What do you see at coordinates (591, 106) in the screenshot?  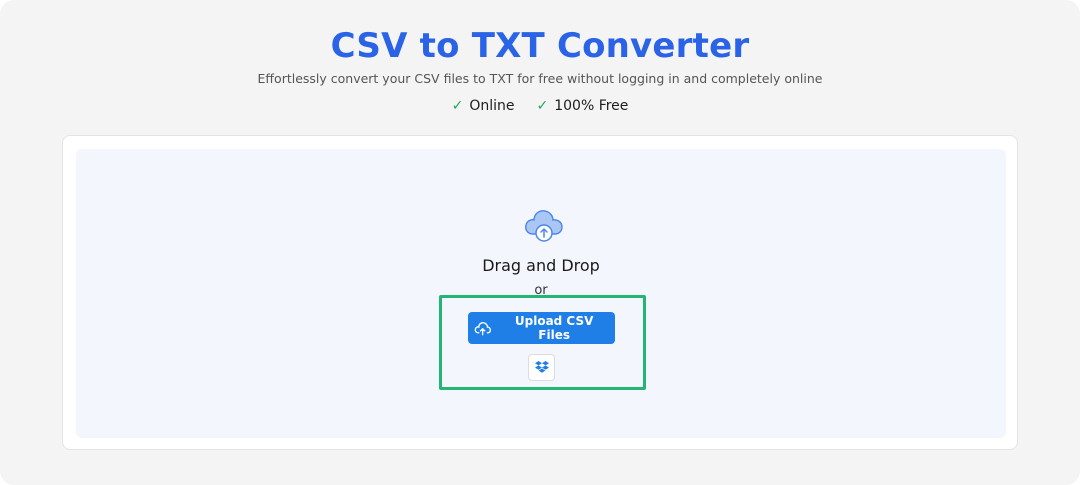 I see `feature-label: 100% Free` at bounding box center [591, 106].